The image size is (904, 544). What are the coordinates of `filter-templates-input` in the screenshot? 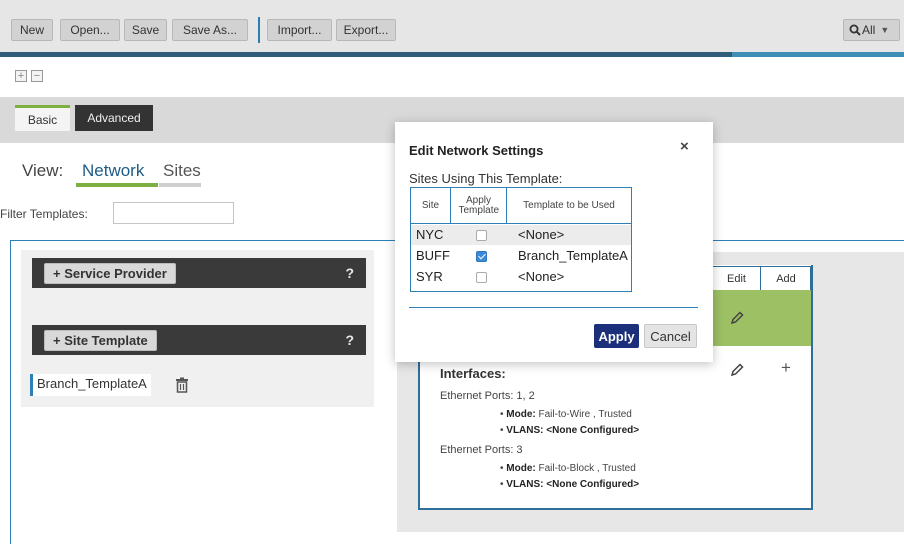 It's located at (173, 213).